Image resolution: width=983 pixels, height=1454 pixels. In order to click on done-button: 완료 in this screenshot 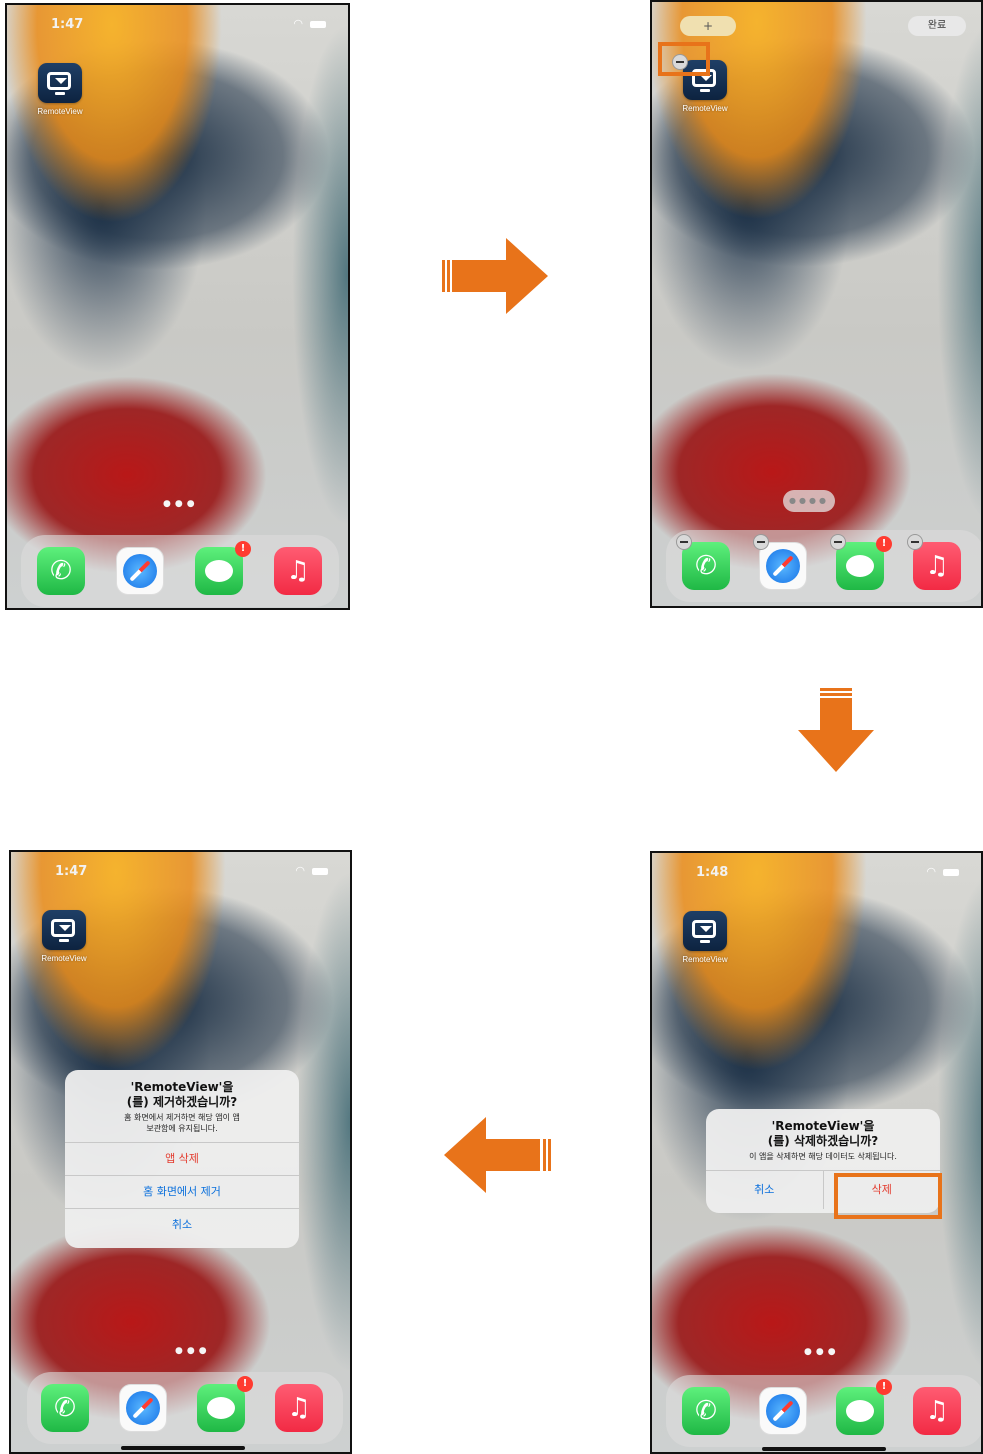, I will do `click(937, 26)`.